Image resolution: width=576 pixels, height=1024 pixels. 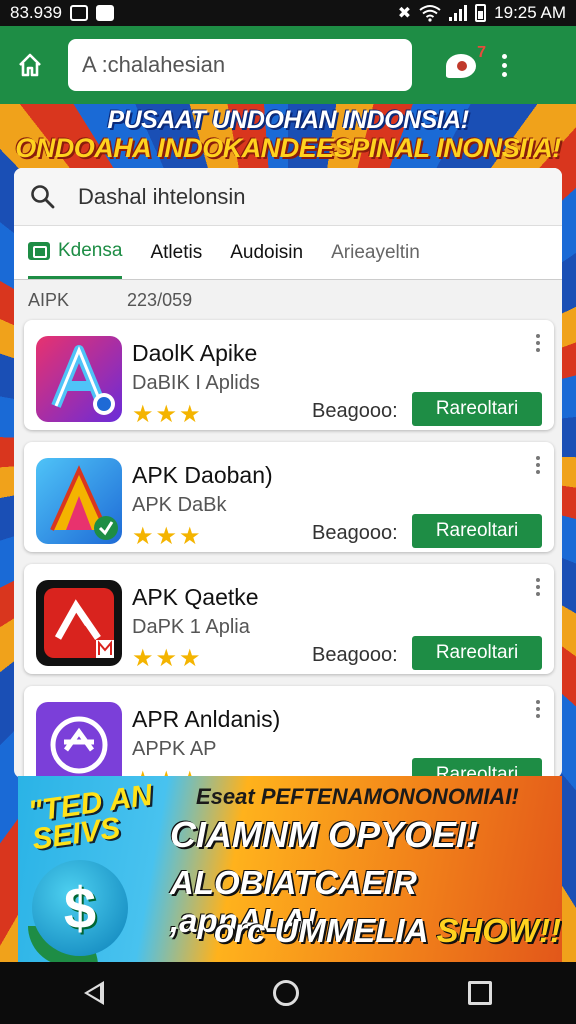 I want to click on tab-atletis: Atletis, so click(x=176, y=252).